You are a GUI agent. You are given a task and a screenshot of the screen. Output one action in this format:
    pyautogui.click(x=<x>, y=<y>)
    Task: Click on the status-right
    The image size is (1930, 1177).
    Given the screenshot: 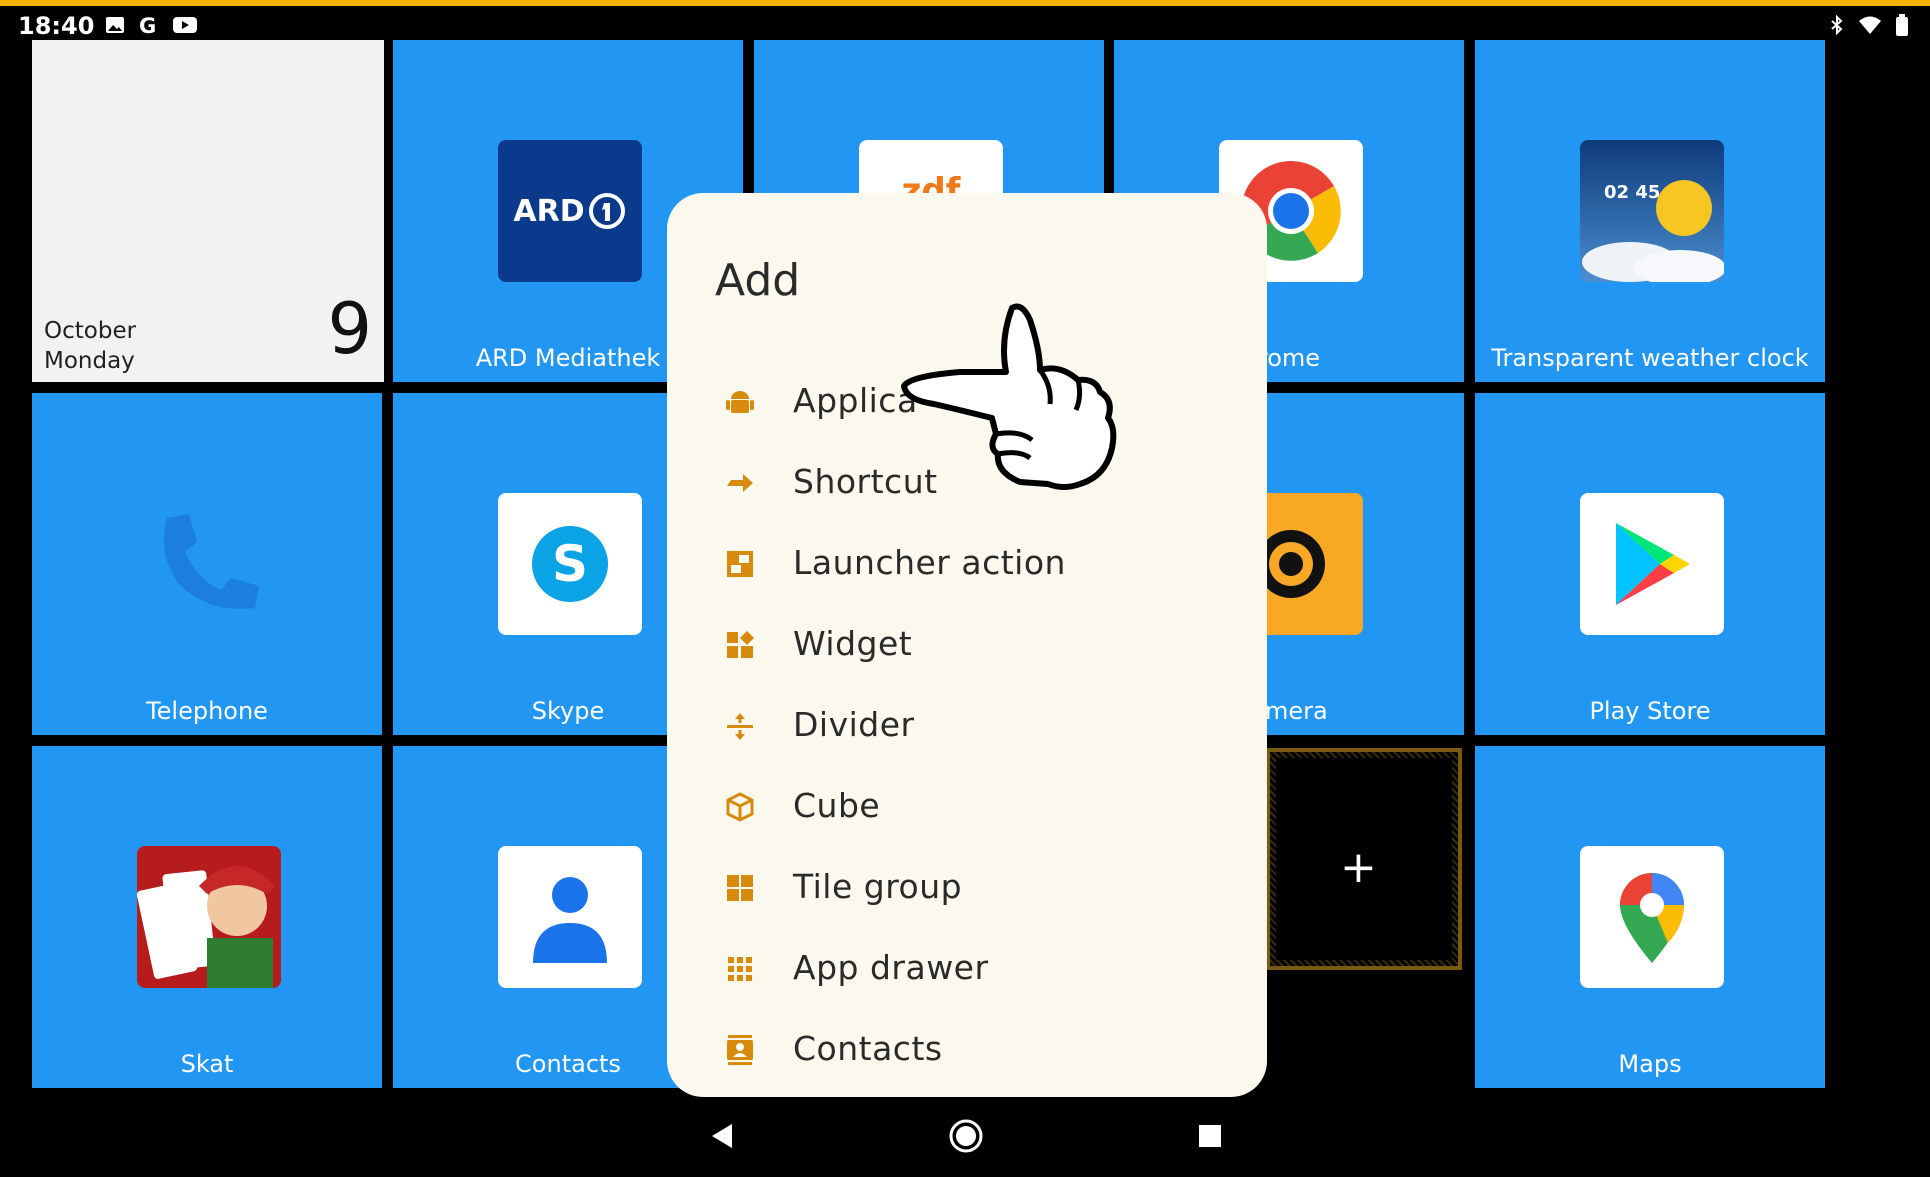 What is the action you would take?
    pyautogui.click(x=1869, y=25)
    